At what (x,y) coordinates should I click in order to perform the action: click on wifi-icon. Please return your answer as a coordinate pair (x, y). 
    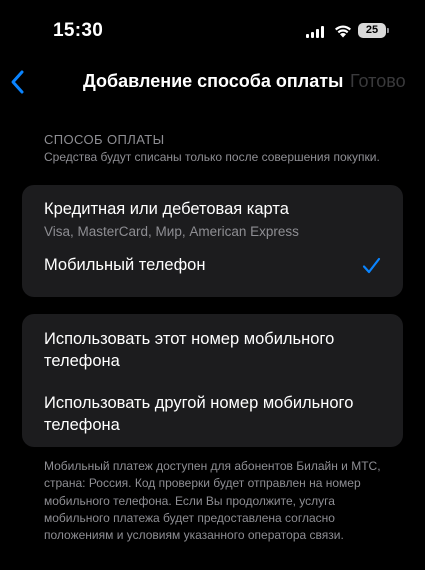
    Looking at the image, I should click on (343, 31).